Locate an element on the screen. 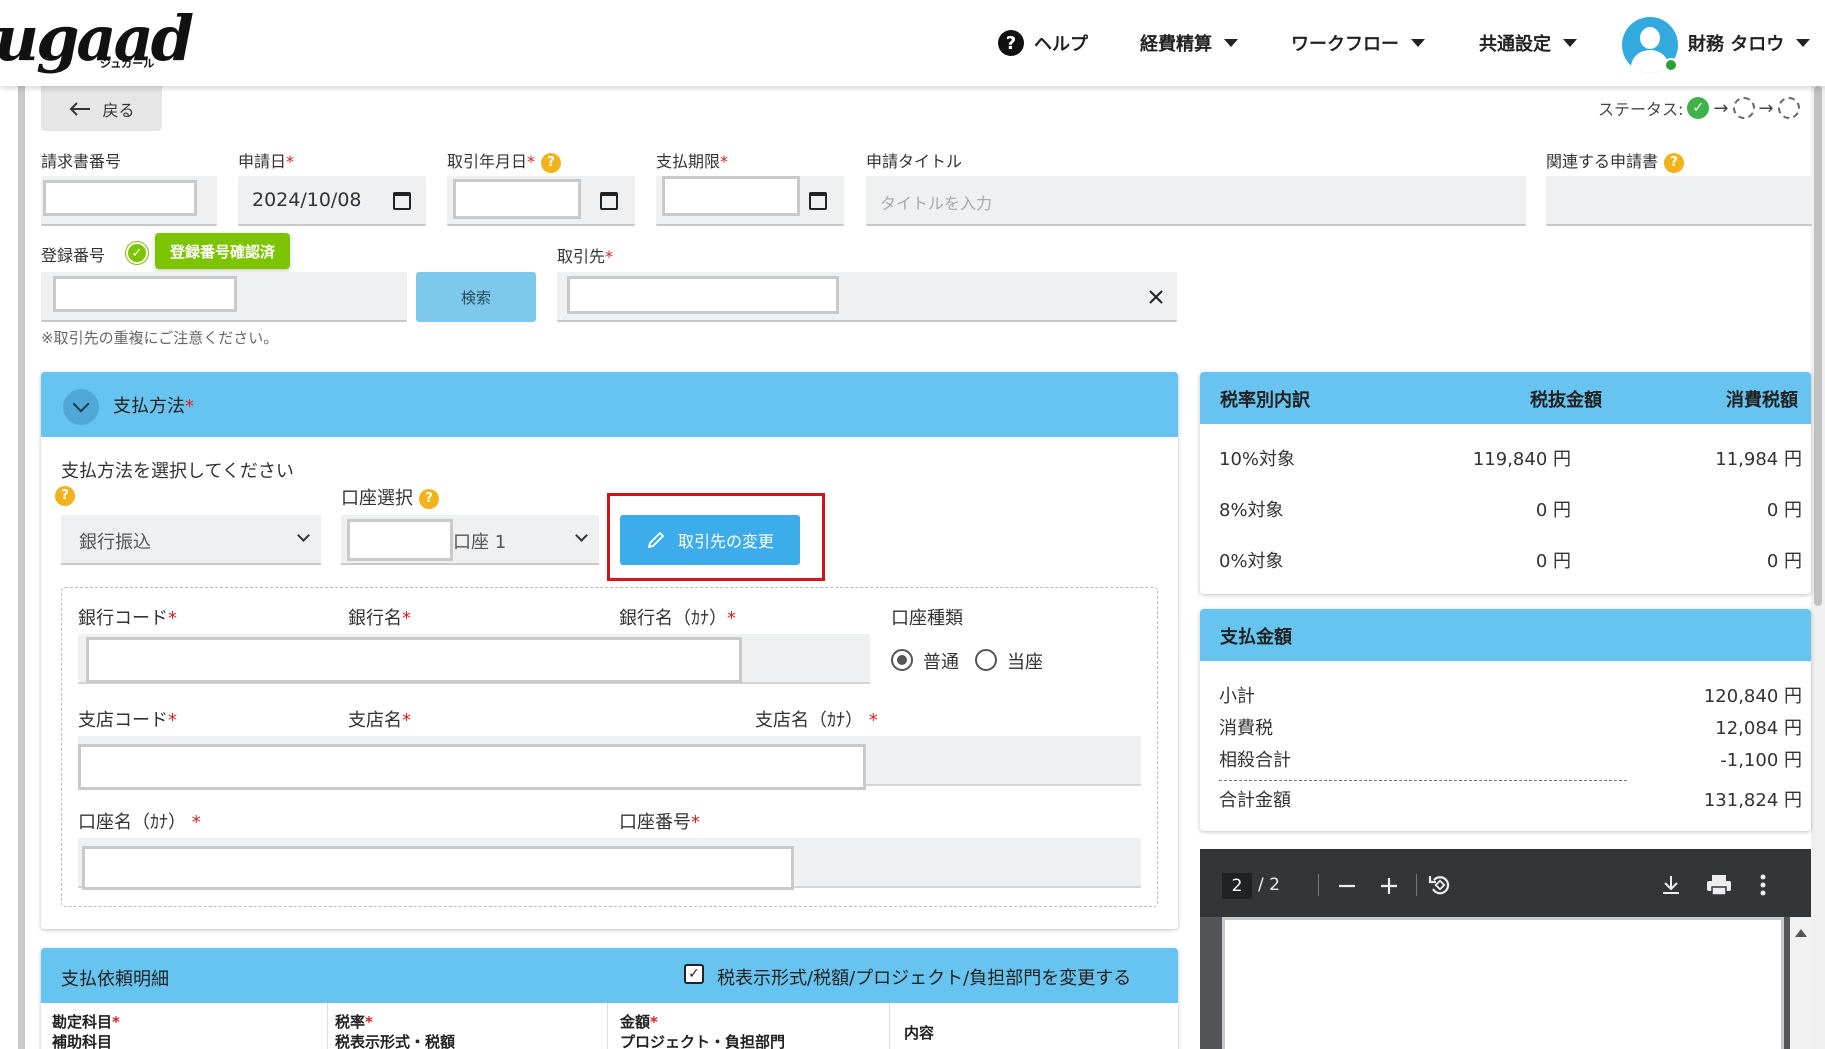 The image size is (1825, 1049). nav-settings-label: 共通設定 is located at coordinates (1515, 44).